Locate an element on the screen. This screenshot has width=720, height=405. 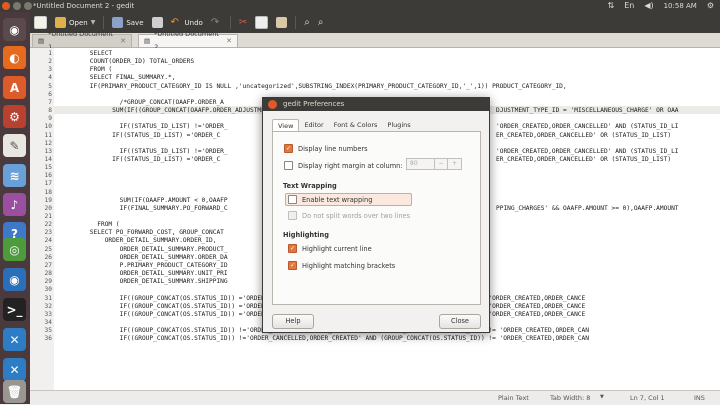
dialog-tabs: View Editor Font & Colors Plugins is located at coordinates (344, 125).